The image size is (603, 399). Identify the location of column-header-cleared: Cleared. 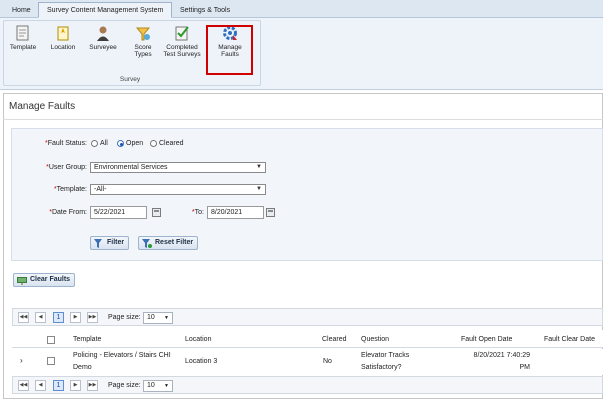
(334, 339).